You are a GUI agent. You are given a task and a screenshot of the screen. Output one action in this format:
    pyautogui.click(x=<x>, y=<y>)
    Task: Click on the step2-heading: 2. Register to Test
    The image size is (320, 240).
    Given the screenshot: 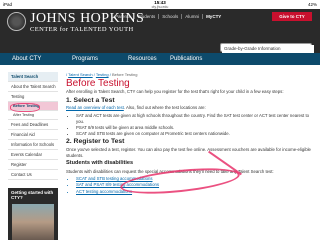 What is the action you would take?
    pyautogui.click(x=95, y=142)
    